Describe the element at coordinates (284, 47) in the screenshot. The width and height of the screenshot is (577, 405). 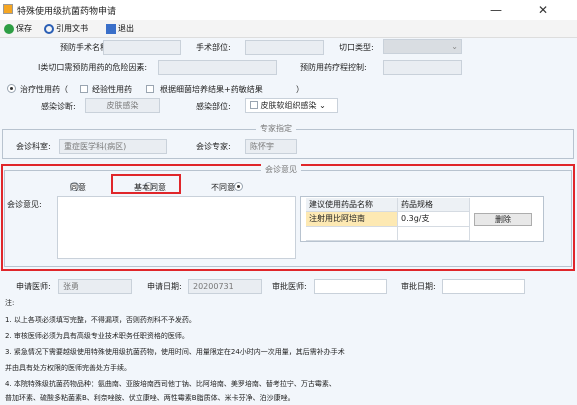
I see `surgery-site-field` at that location.